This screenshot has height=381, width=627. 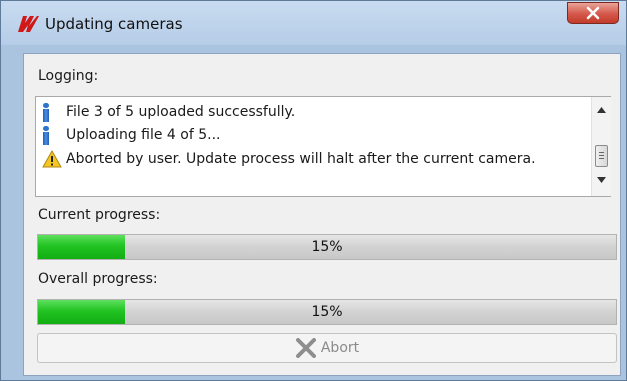 I want to click on close-button, so click(x=593, y=13).